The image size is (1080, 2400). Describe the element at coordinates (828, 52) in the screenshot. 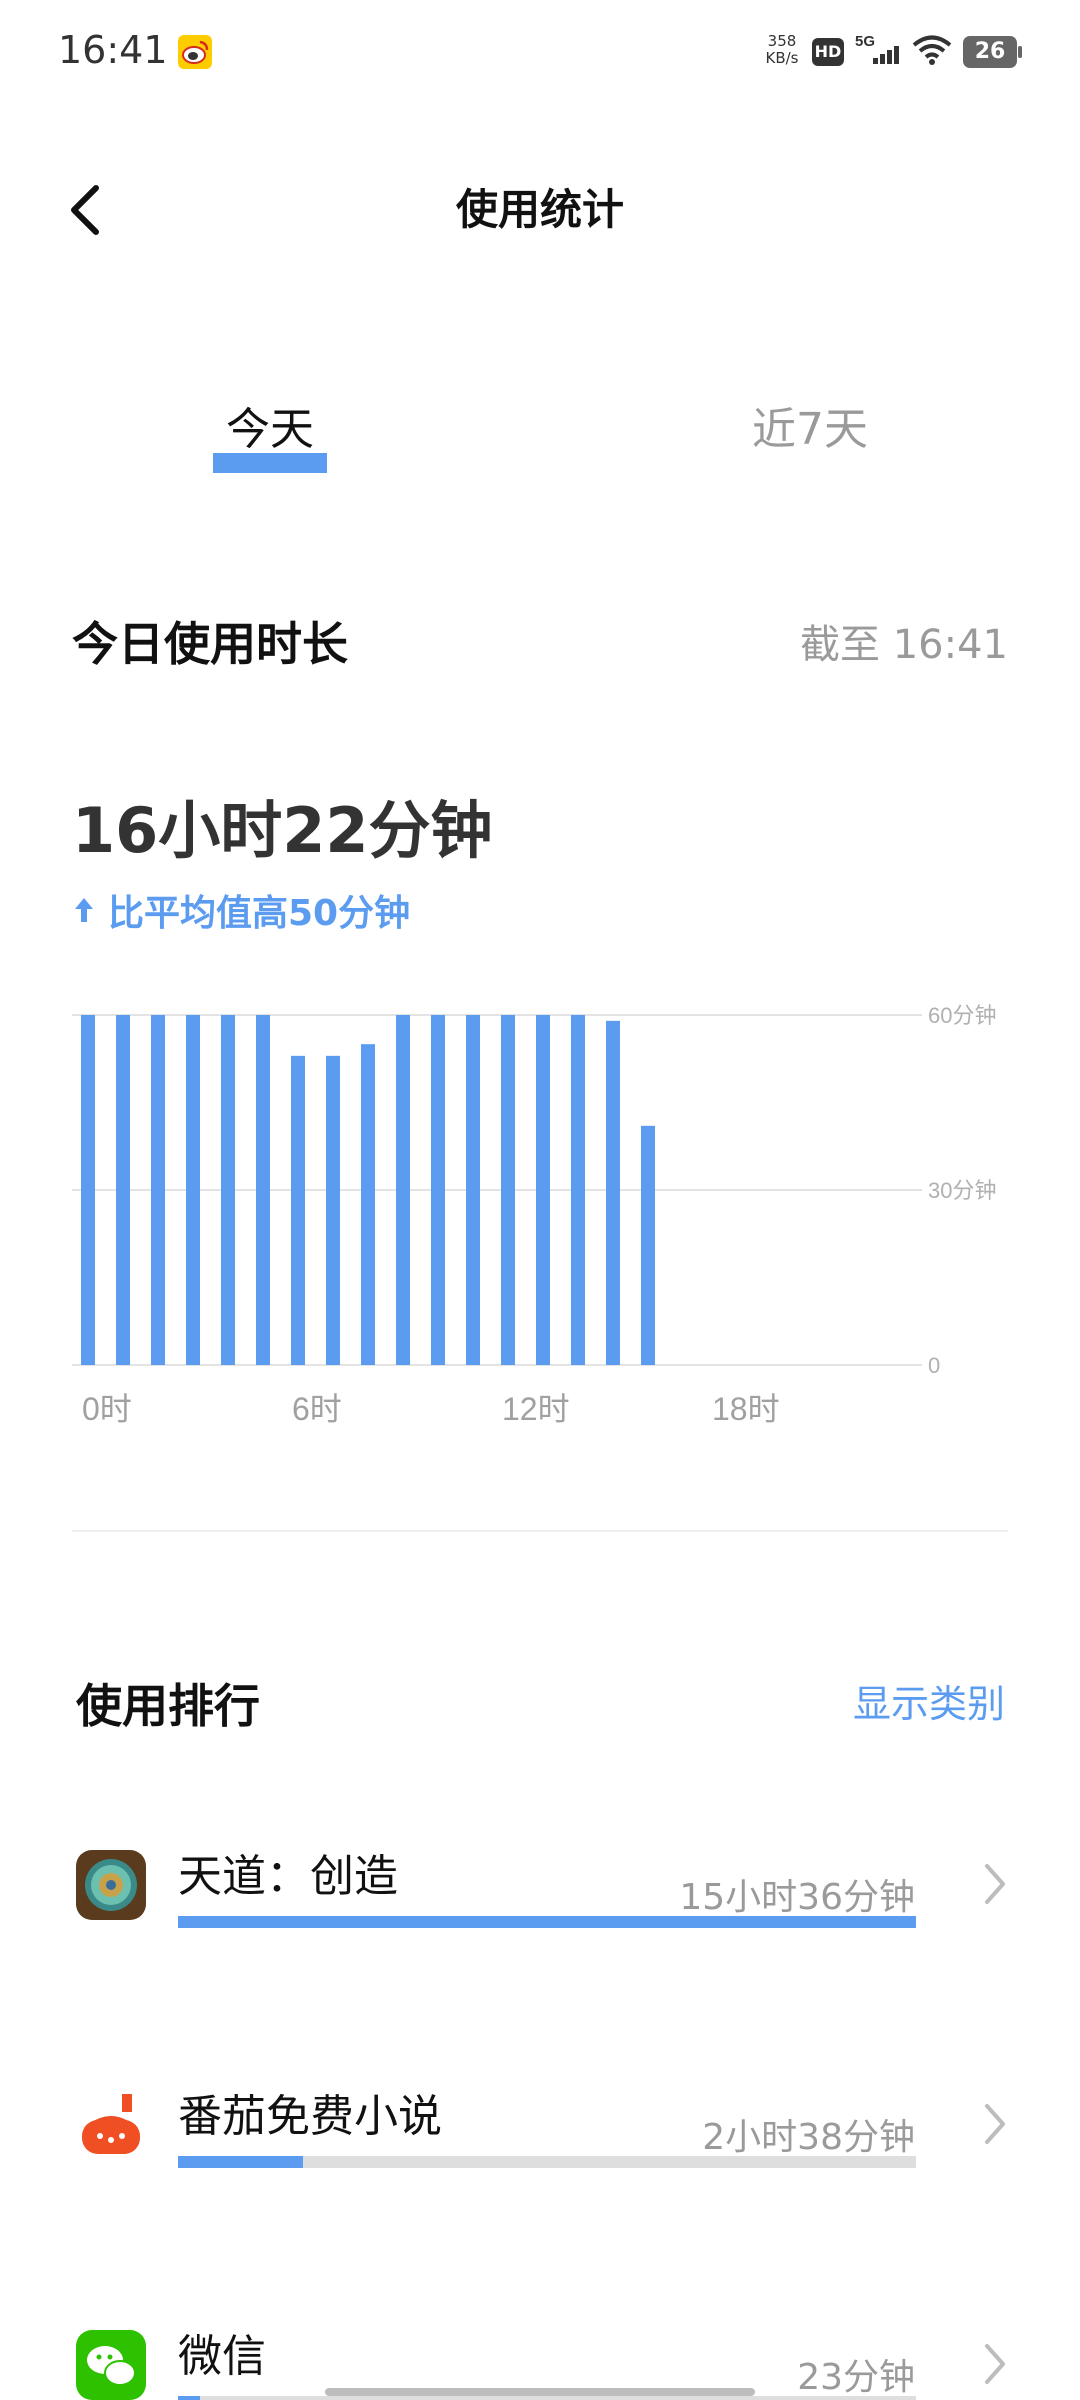

I see `hd-badge: HD` at that location.